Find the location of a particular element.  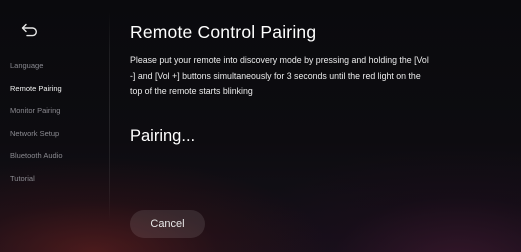

back-button is located at coordinates (31, 30).